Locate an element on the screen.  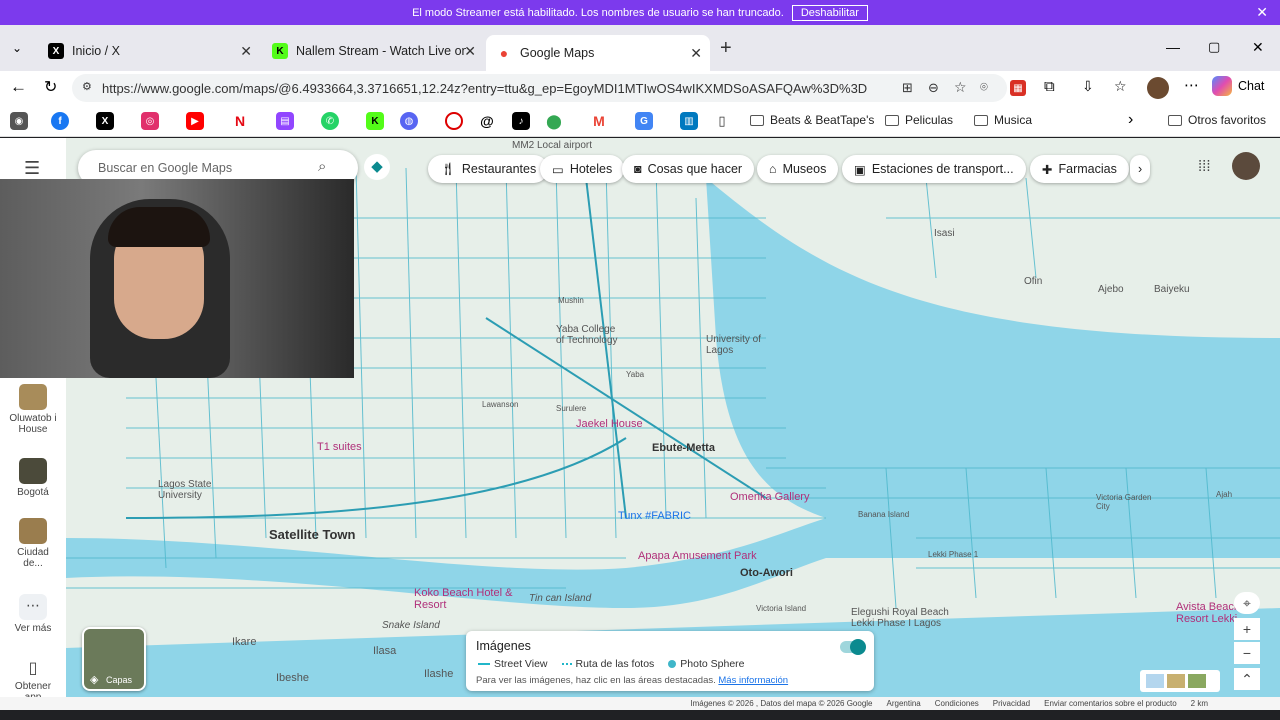
chip-pharmacies: ✚ Farmacias is located at coordinates (1079, 169).